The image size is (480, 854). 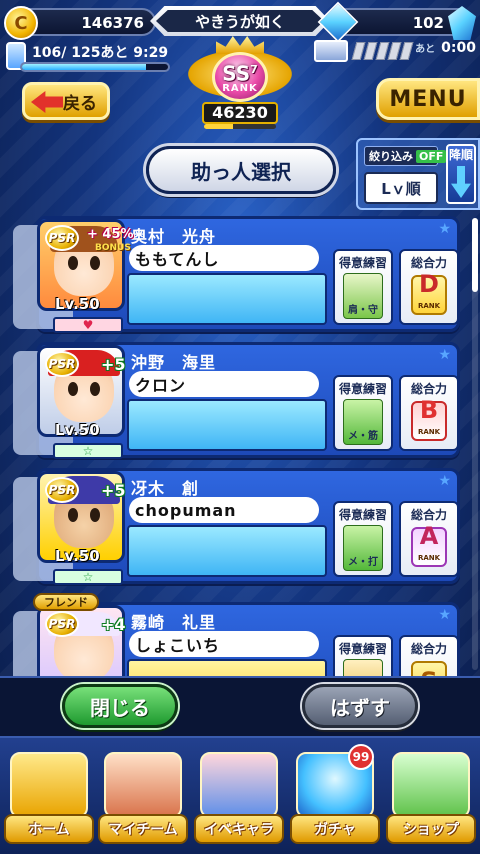 I want to click on close-button: 閉じる, so click(x=120, y=706).